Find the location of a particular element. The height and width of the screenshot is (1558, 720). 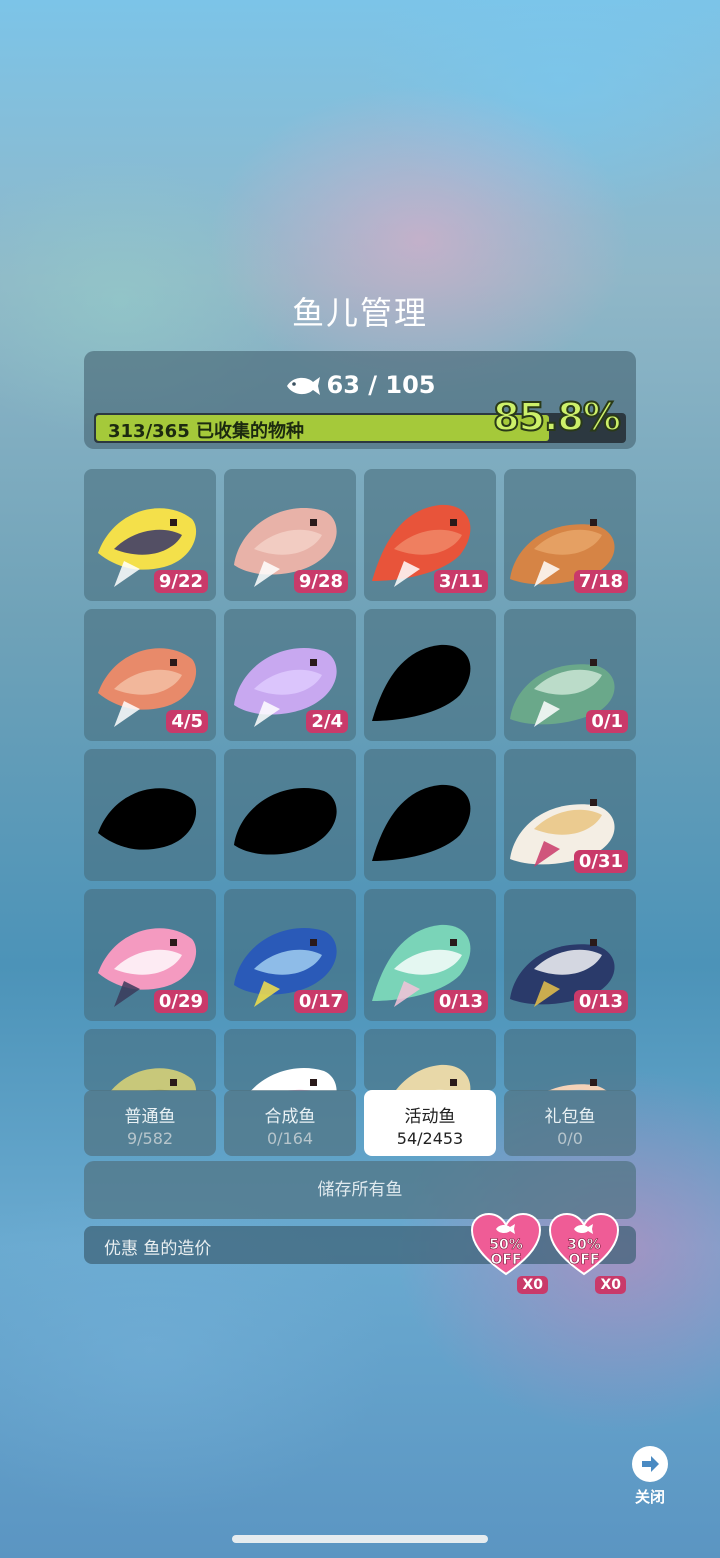

coupon-percent: 50% OFF is located at coordinates (506, 1252).